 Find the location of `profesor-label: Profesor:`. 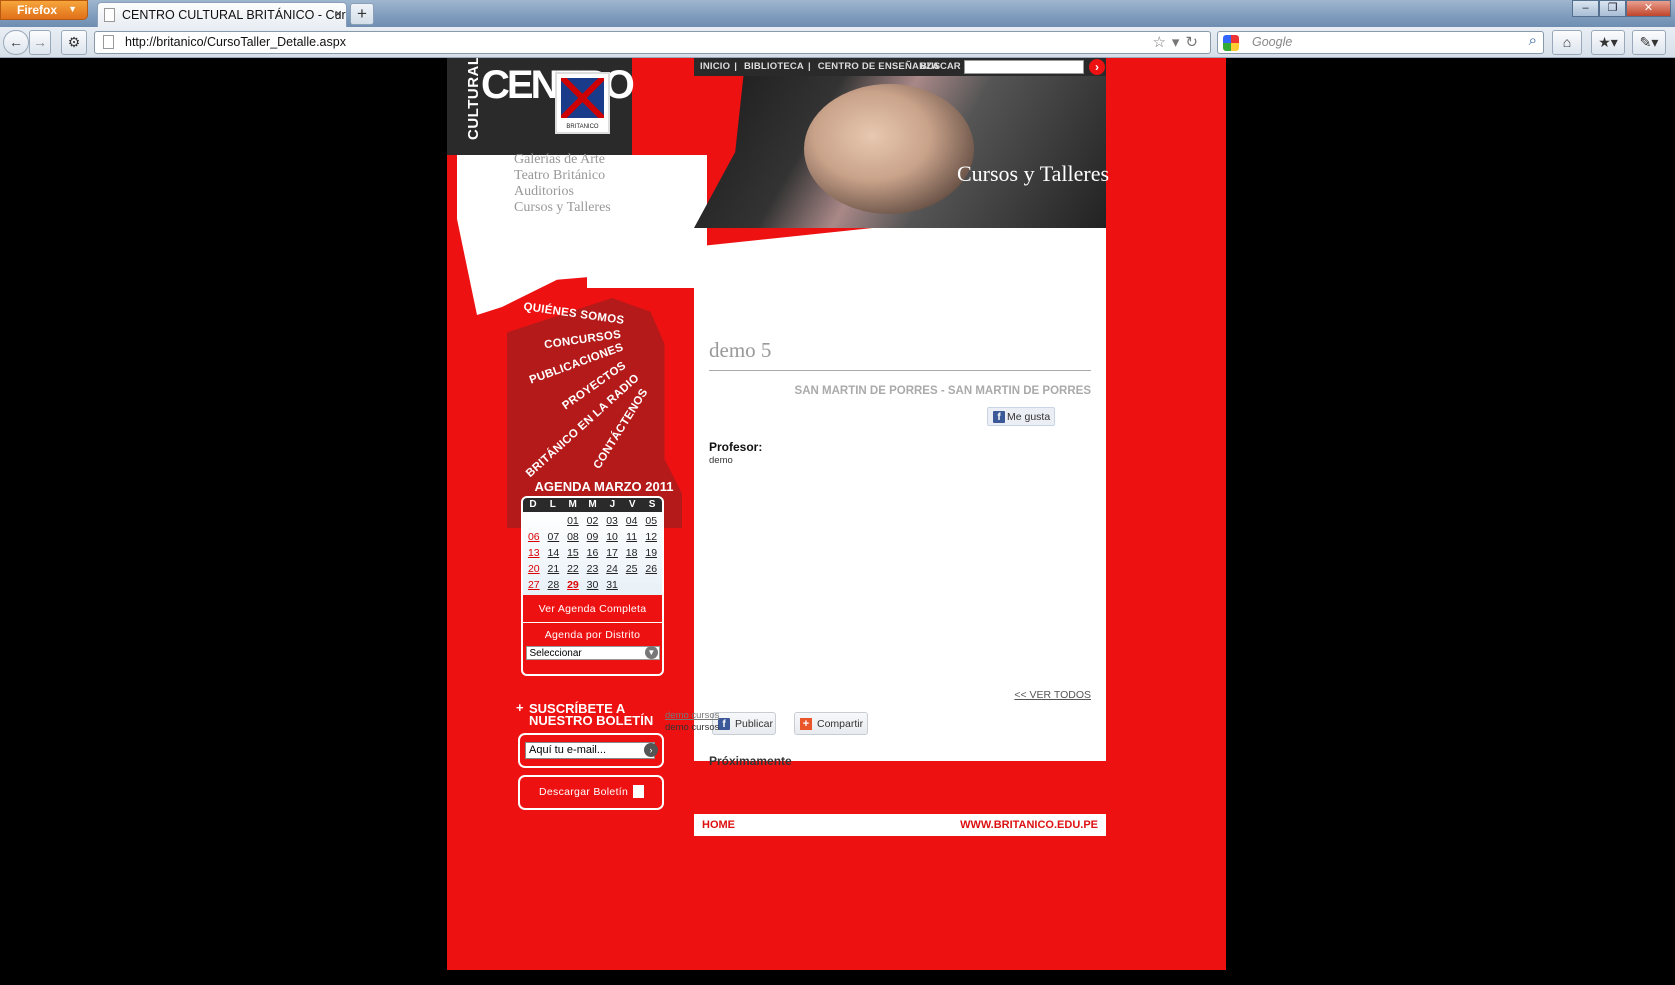

profesor-label: Profesor: is located at coordinates (736, 447).